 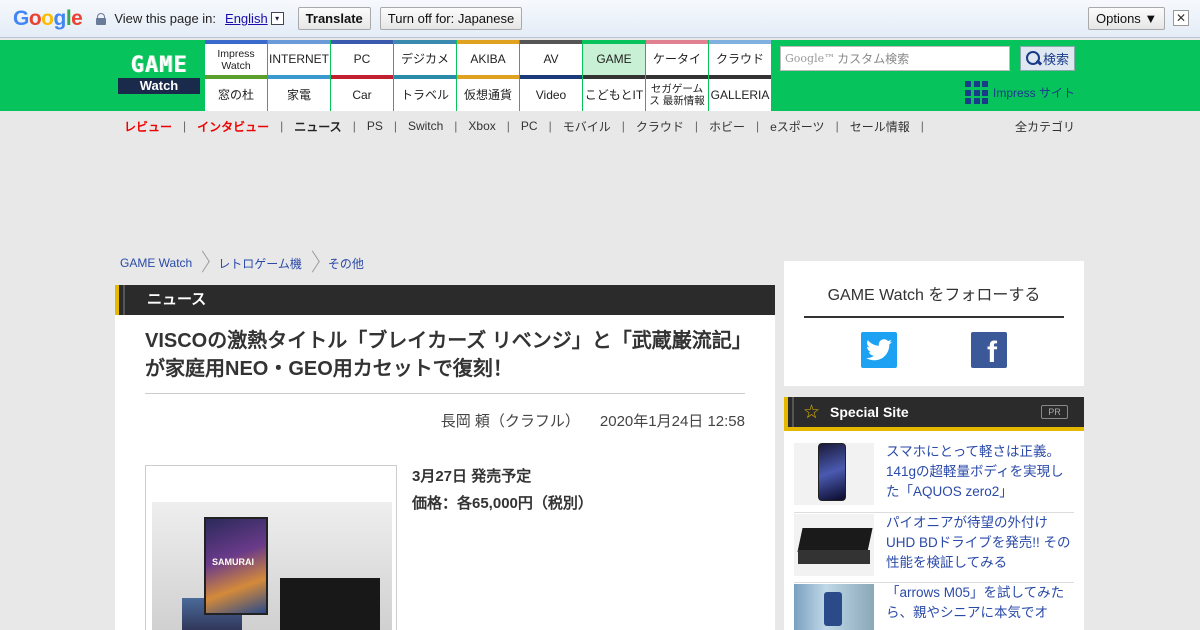 What do you see at coordinates (1054, 412) in the screenshot?
I see `pr-badge: PR` at bounding box center [1054, 412].